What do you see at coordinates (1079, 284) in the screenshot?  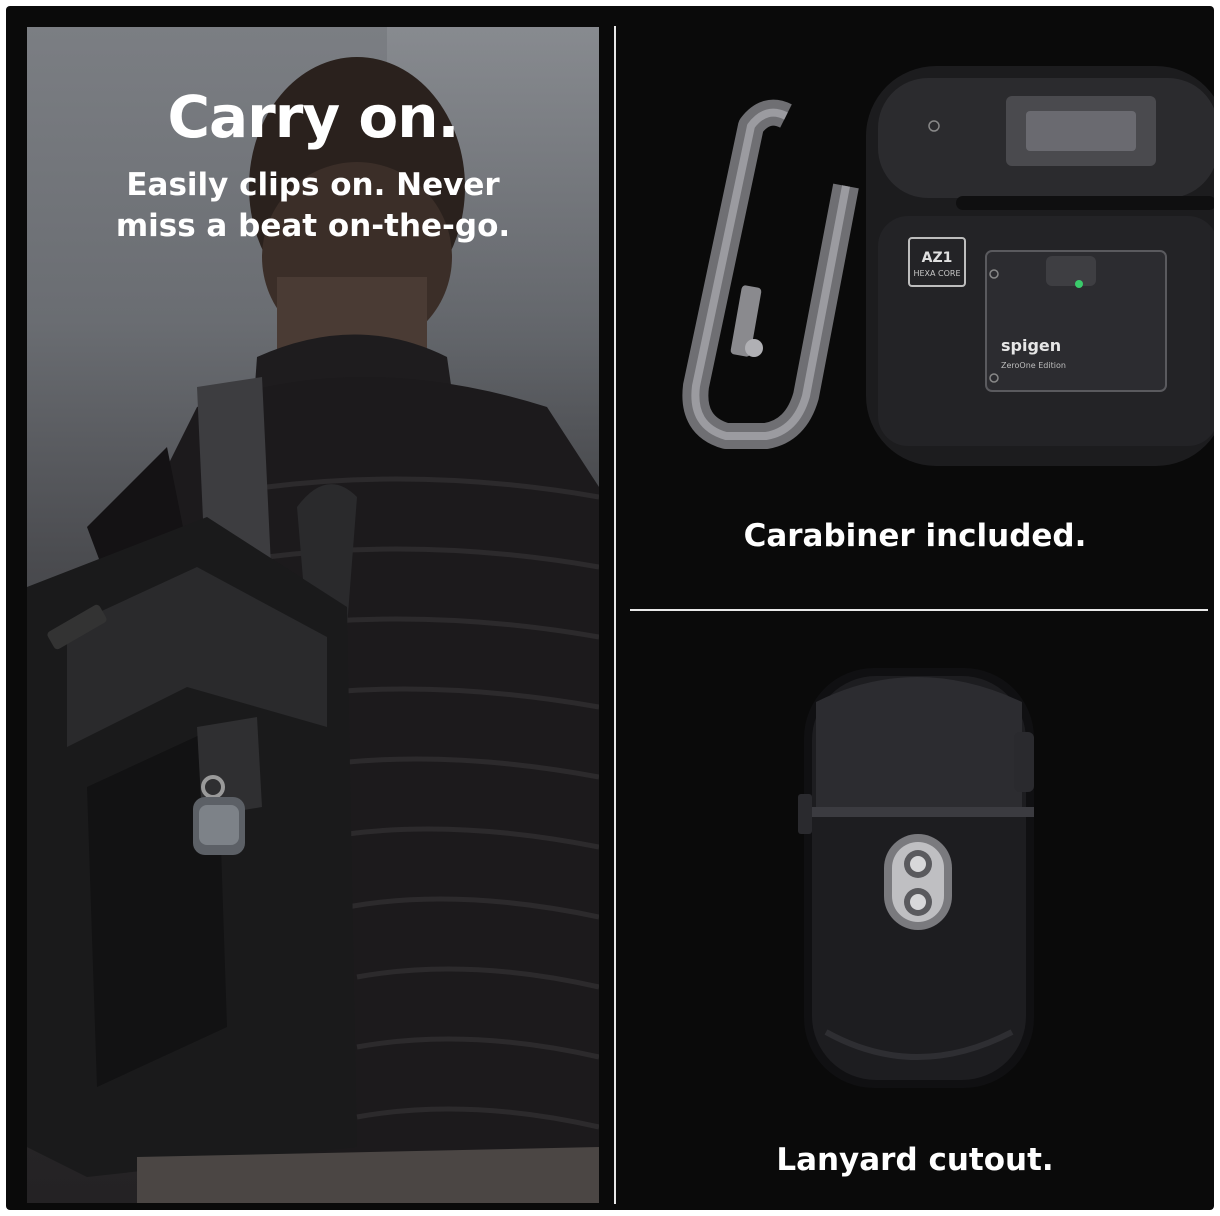 I see `status-led-icon` at bounding box center [1079, 284].